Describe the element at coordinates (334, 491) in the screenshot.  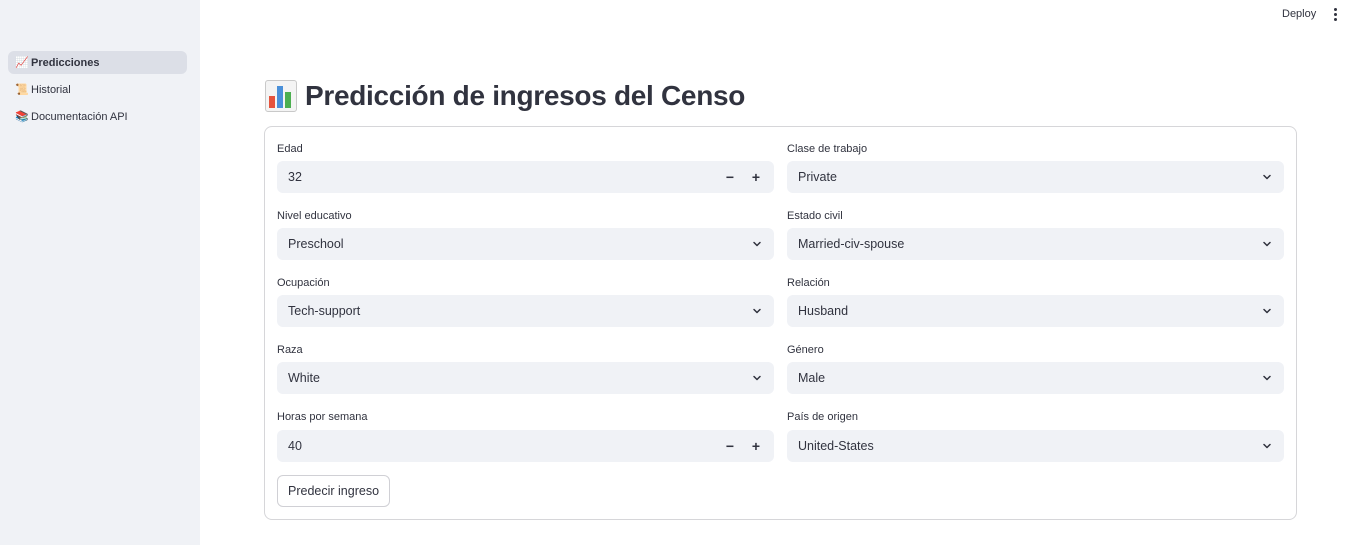
I see `predict-button: Predecir ingreso` at that location.